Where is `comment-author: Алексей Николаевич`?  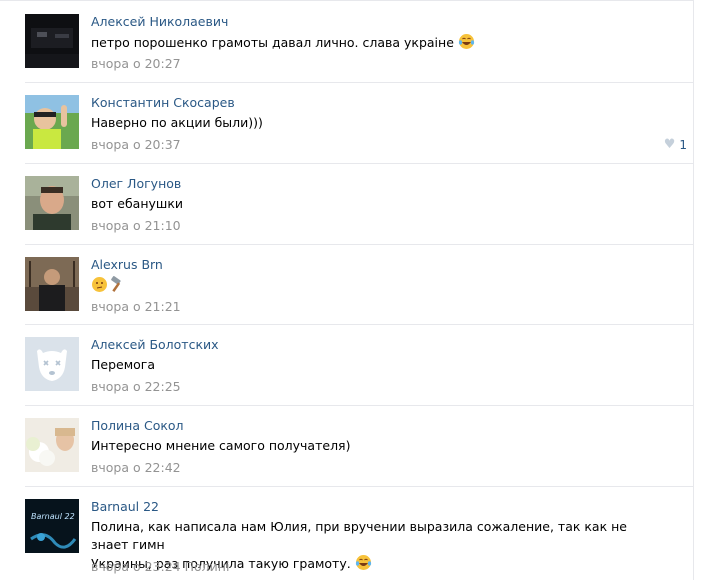
comment-author: Алексей Николаевич is located at coordinates (159, 22).